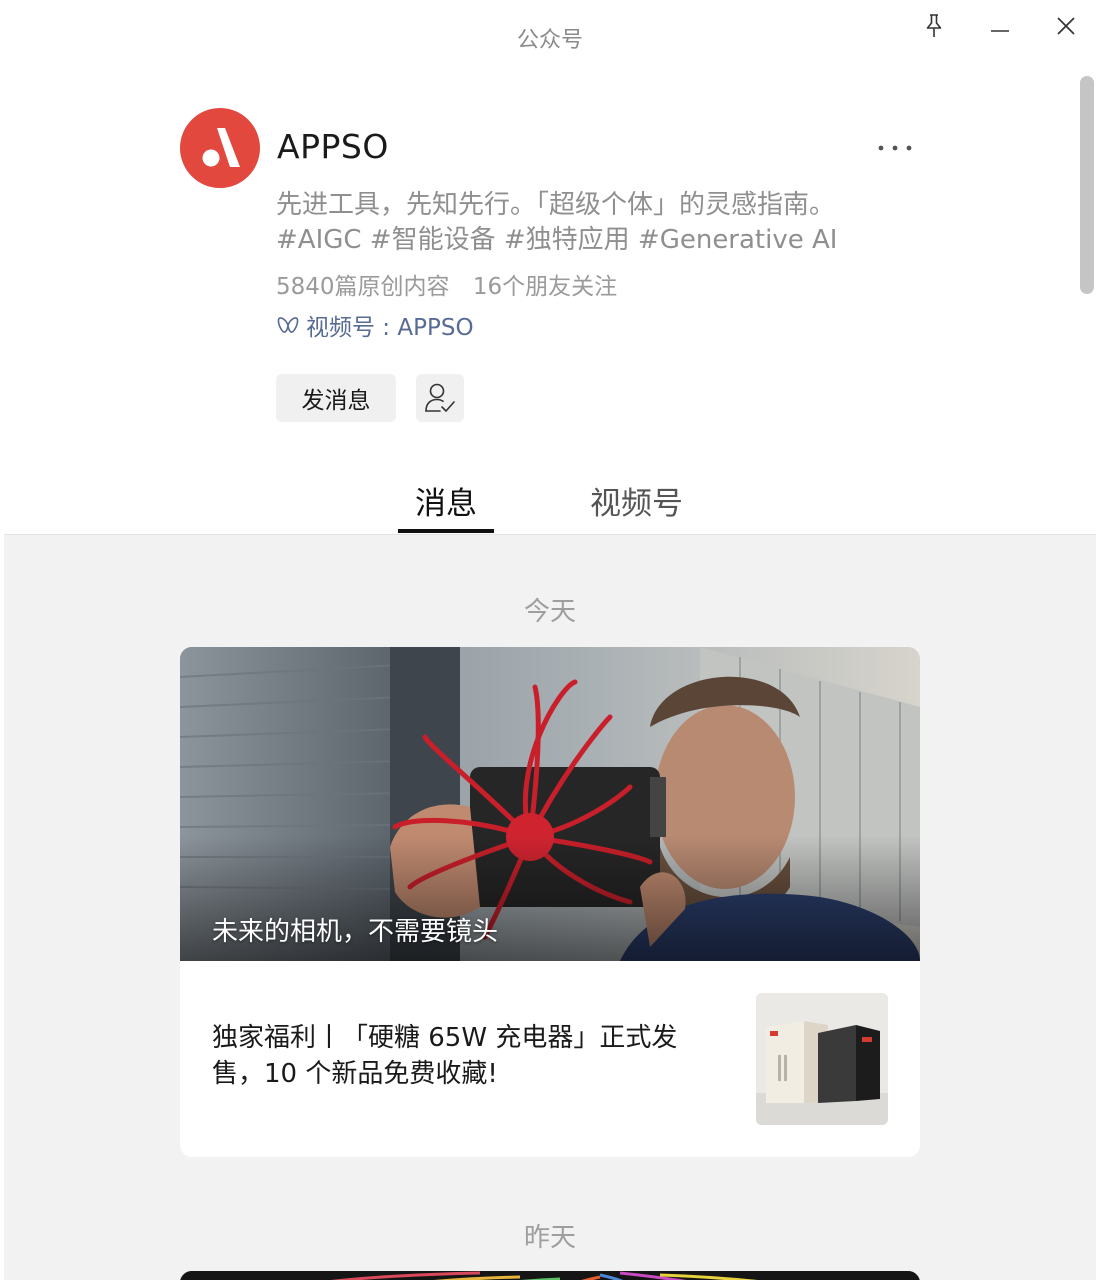 The image size is (1100, 1280). I want to click on account-avatar, so click(220, 148).